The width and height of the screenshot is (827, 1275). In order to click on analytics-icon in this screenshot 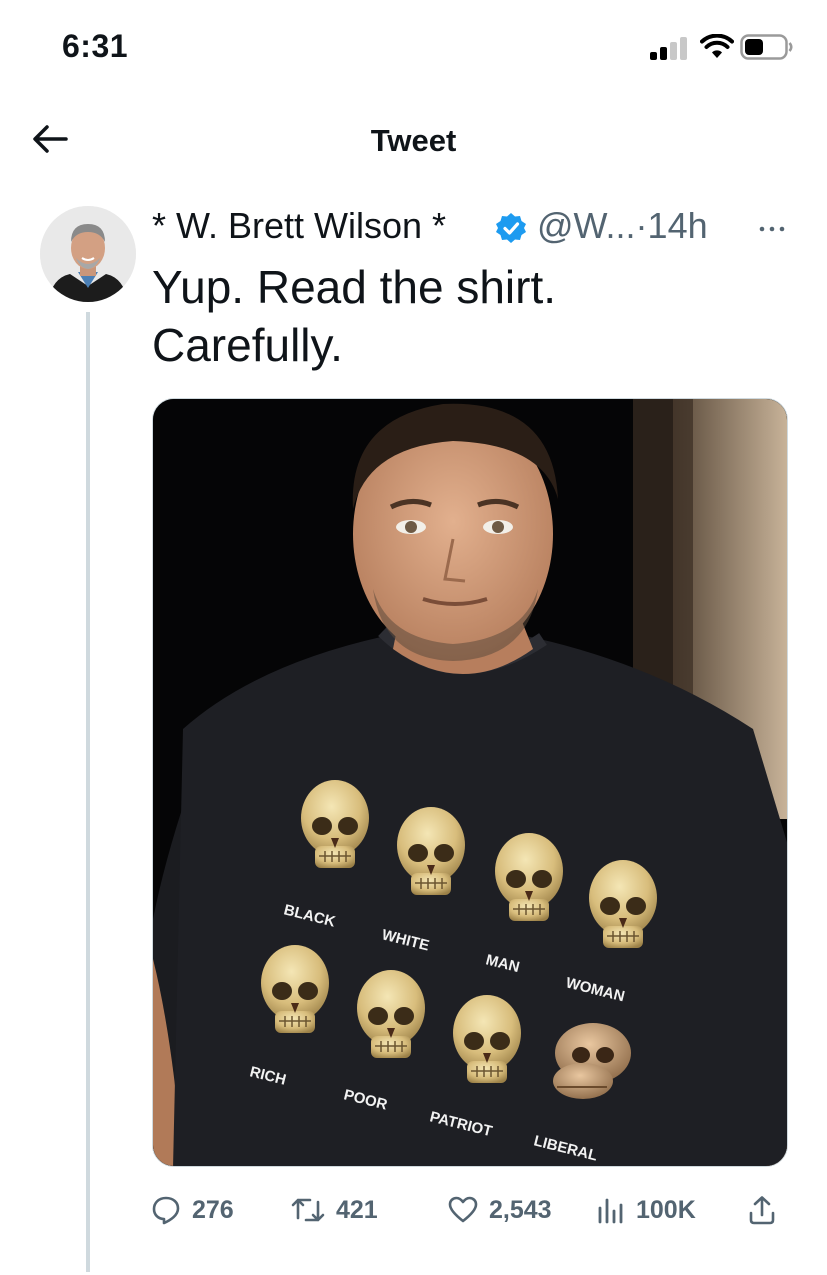, I will do `click(610, 1211)`.